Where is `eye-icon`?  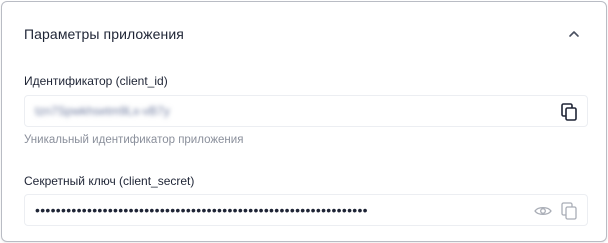 eye-icon is located at coordinates (543, 211).